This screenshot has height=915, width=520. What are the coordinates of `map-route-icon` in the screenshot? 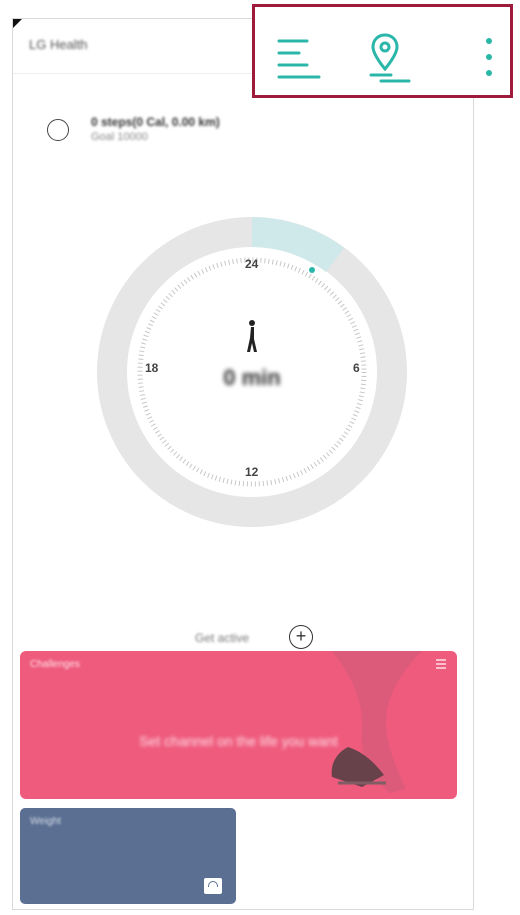 It's located at (390, 58).